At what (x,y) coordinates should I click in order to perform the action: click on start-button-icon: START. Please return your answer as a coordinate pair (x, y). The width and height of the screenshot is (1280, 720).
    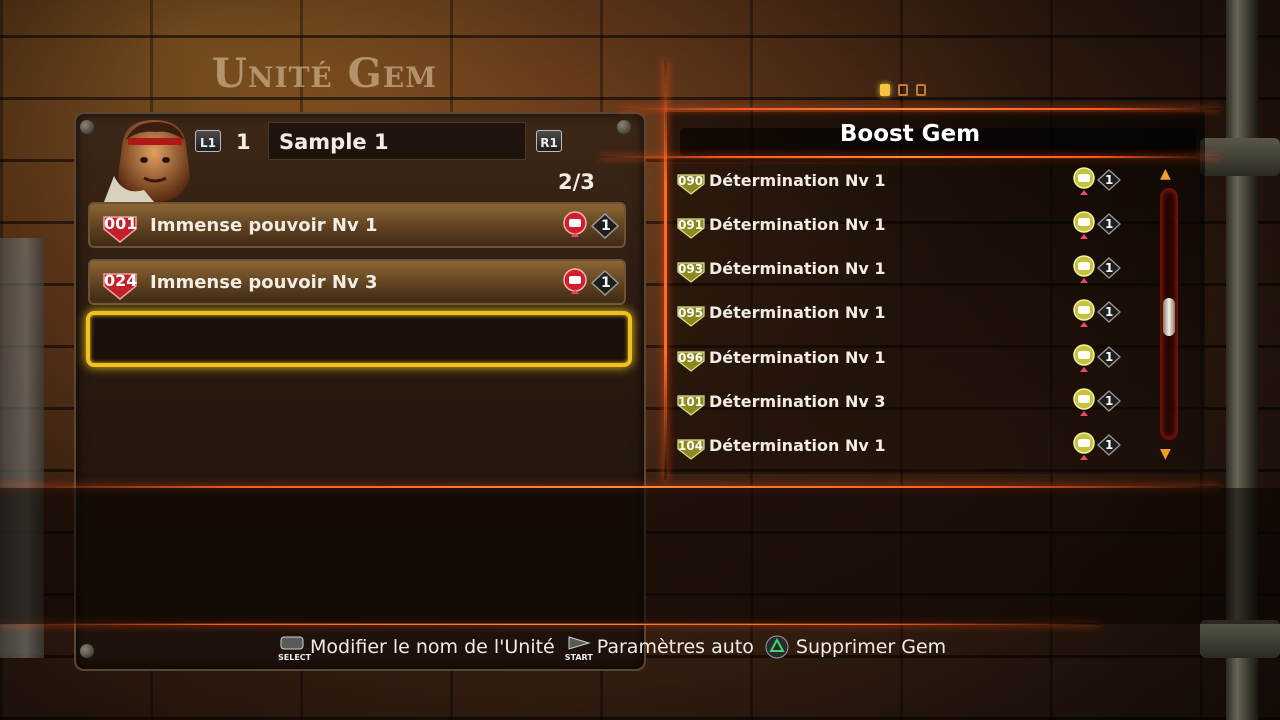
    Looking at the image, I should click on (579, 648).